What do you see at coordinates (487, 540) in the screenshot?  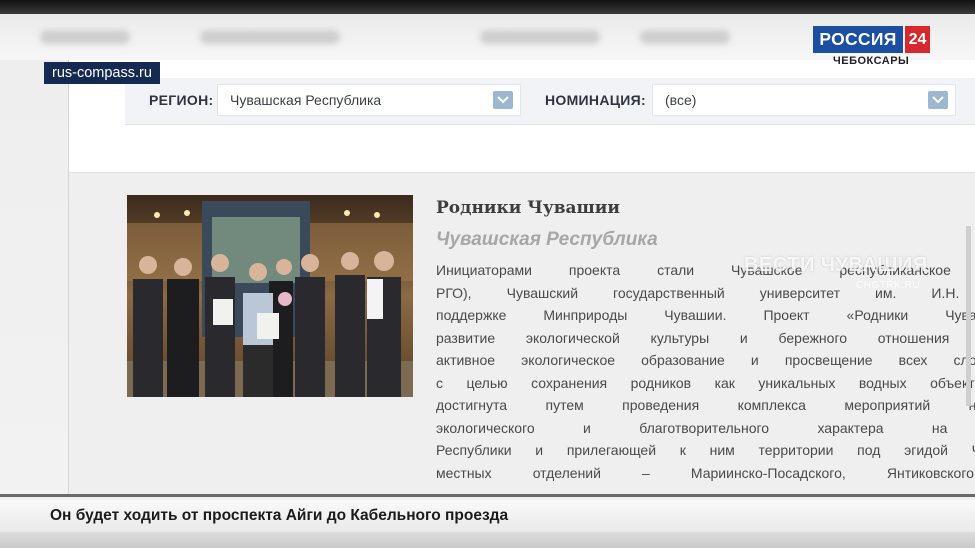 I see `tv-bottom-band` at bounding box center [487, 540].